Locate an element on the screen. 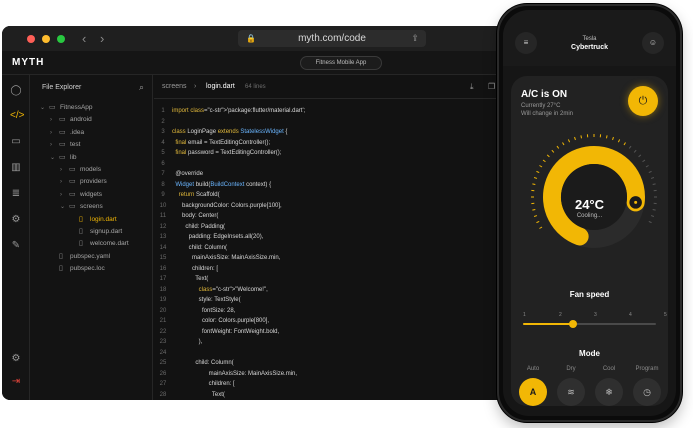  code-line: 22 fontWeight: FontWeight.bold, is located at coordinates (217, 332).